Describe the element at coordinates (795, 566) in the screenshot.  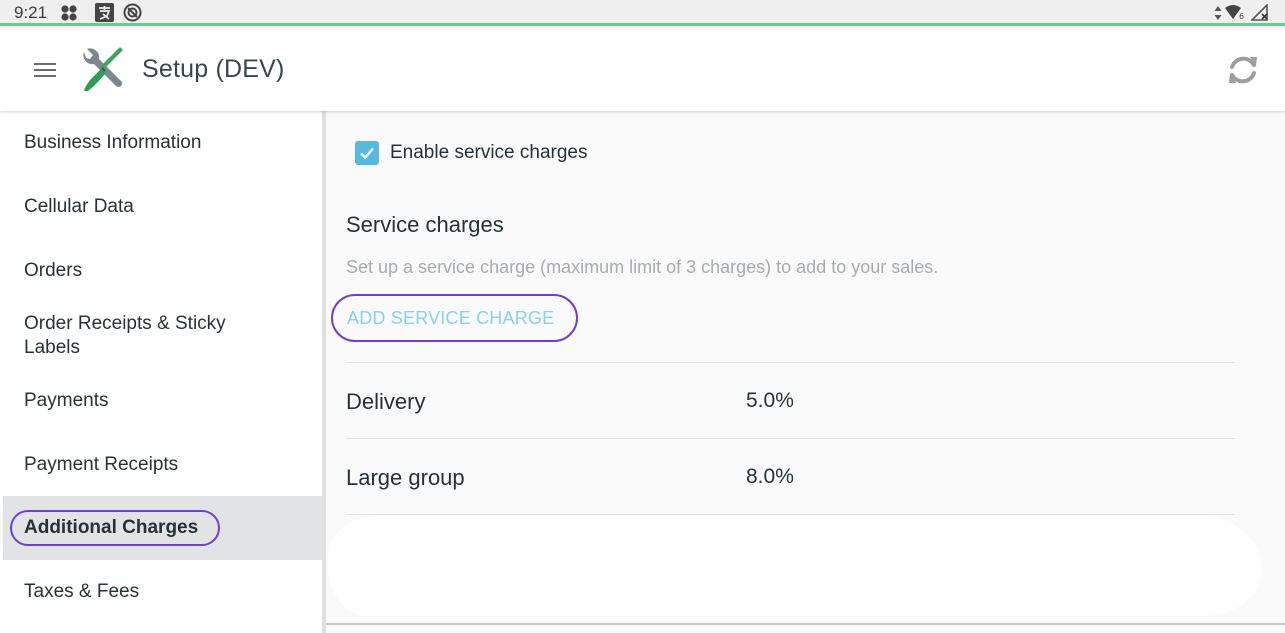
I see `blank-area` at that location.